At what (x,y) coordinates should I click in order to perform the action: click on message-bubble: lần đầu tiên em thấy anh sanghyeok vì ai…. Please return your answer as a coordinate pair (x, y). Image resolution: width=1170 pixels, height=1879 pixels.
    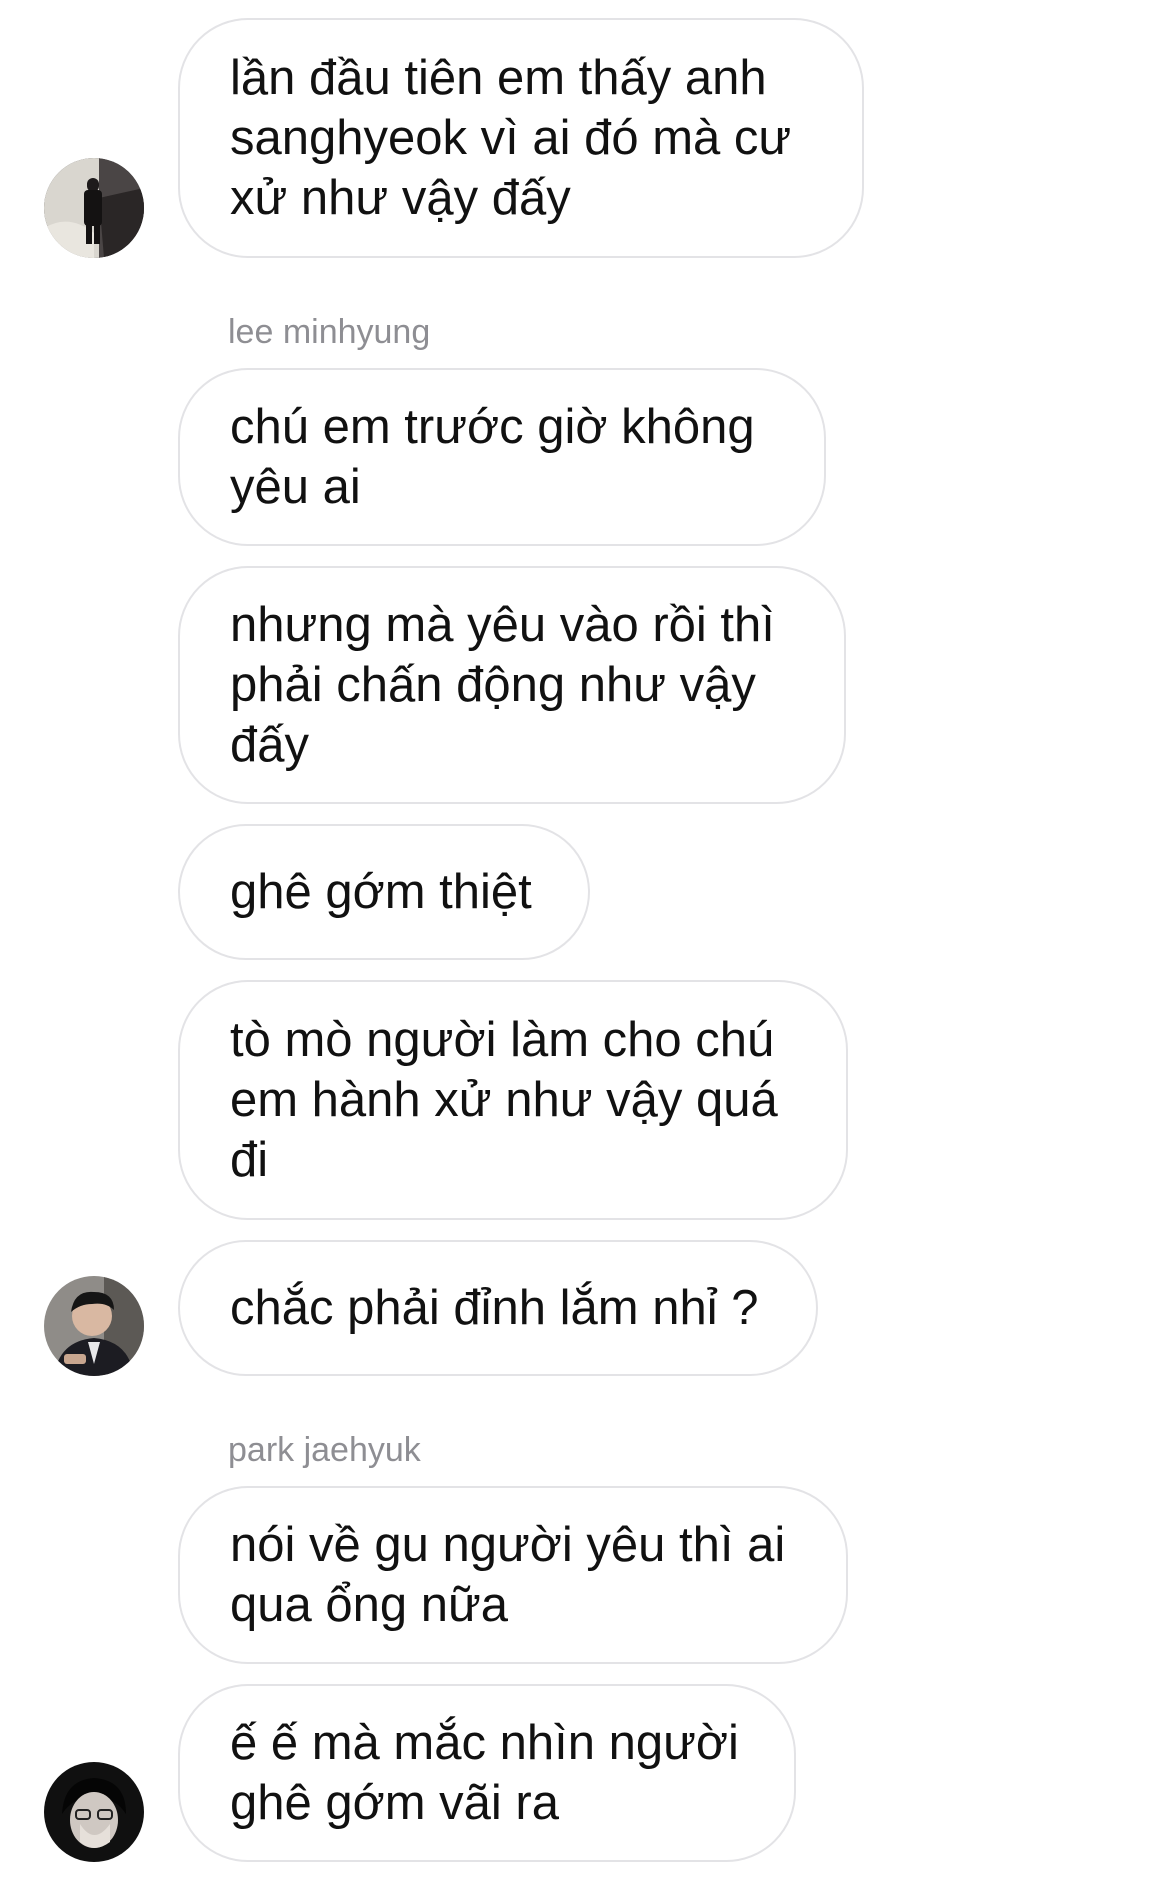
    Looking at the image, I should click on (521, 138).